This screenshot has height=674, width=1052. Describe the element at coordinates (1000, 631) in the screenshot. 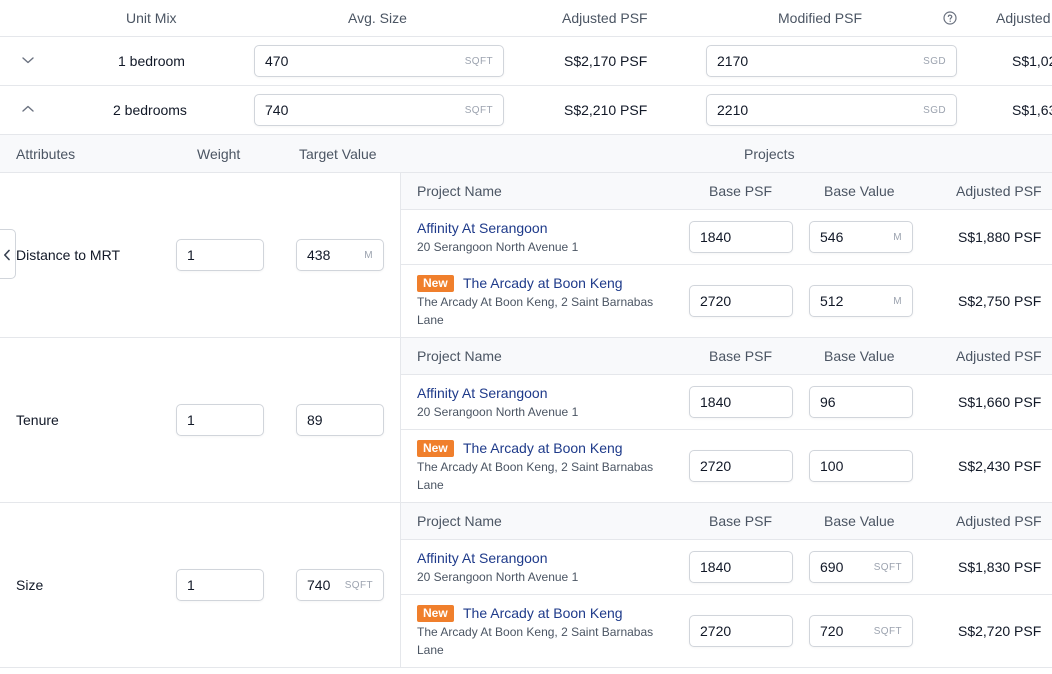

I see `project-adjusted-psf: S$2,720 PSF` at that location.